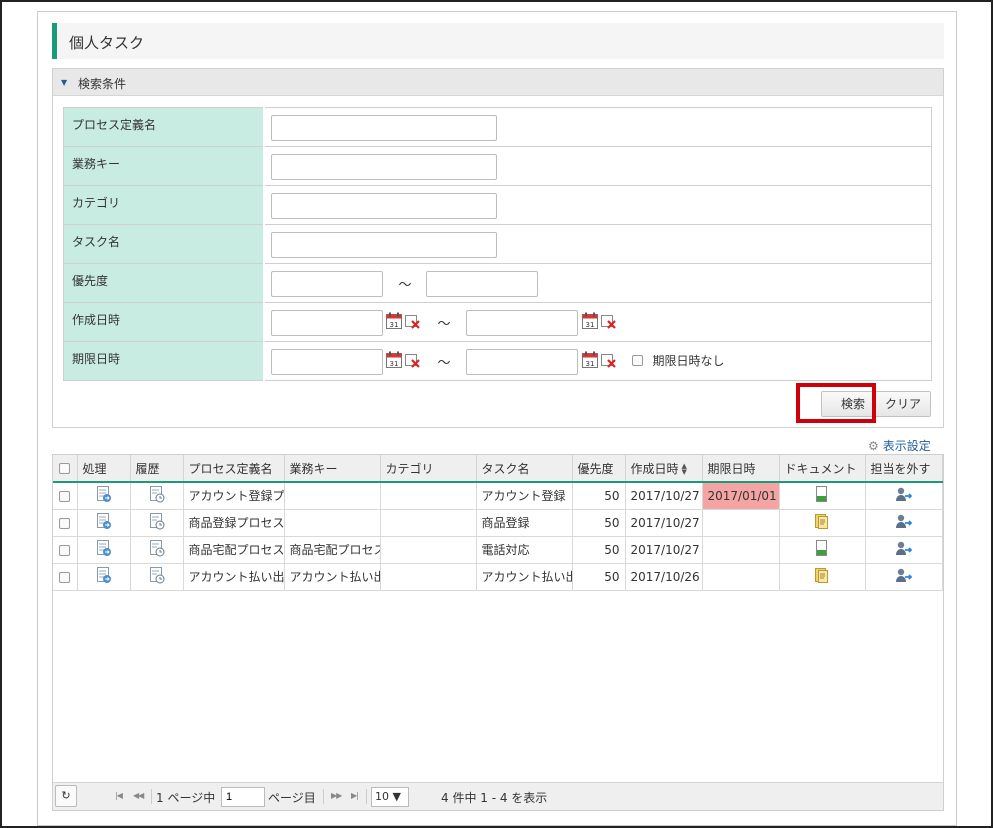 Image resolution: width=993 pixels, height=828 pixels. Describe the element at coordinates (904, 469) in the screenshot. I see `column-header: 担当を外す` at that location.